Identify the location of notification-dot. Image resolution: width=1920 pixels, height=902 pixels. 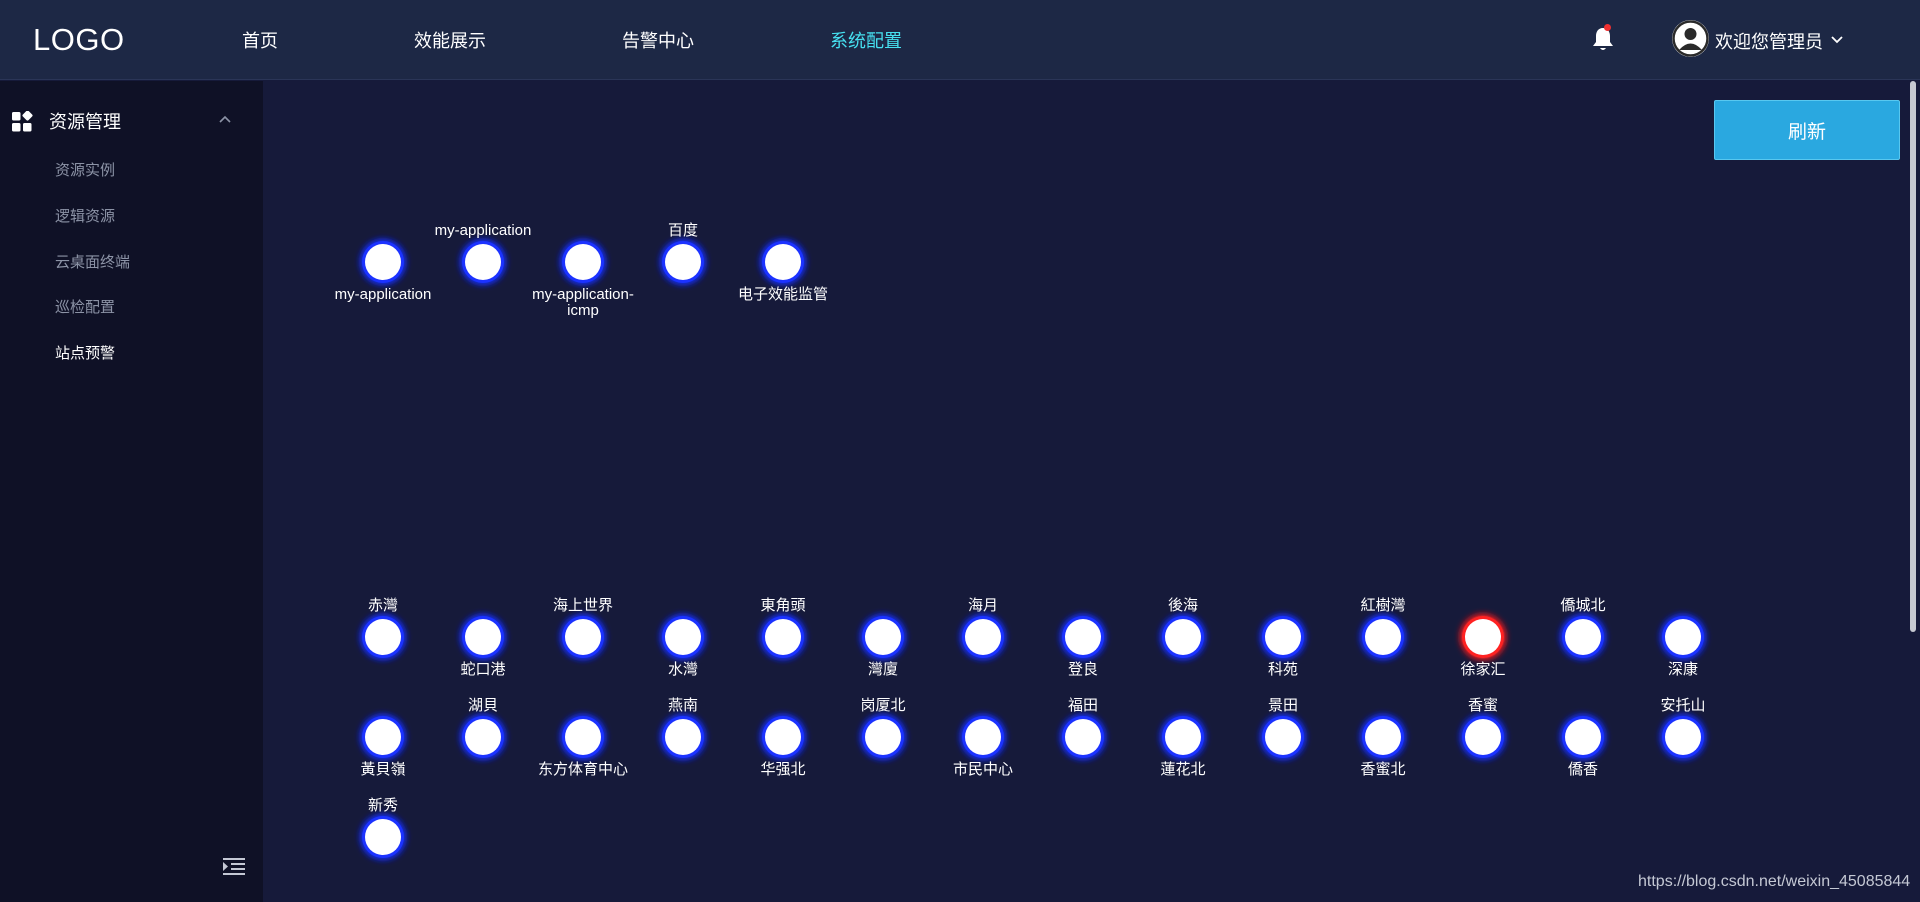
(1607, 27).